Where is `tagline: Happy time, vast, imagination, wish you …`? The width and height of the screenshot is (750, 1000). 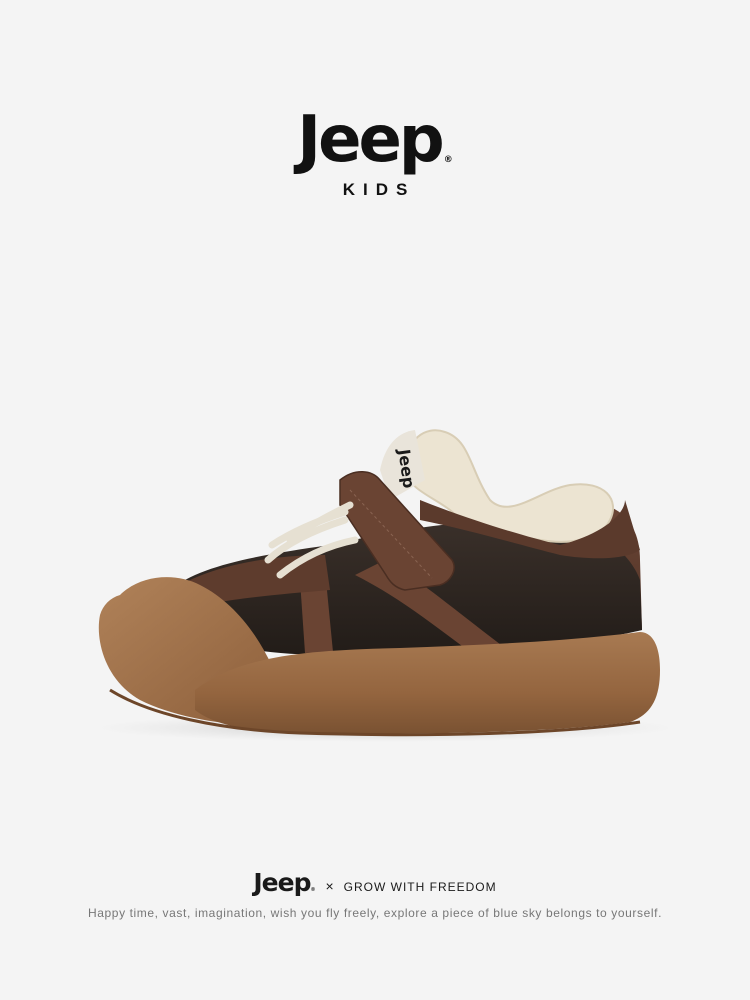 tagline: Happy time, vast, imagination, wish you … is located at coordinates (375, 913).